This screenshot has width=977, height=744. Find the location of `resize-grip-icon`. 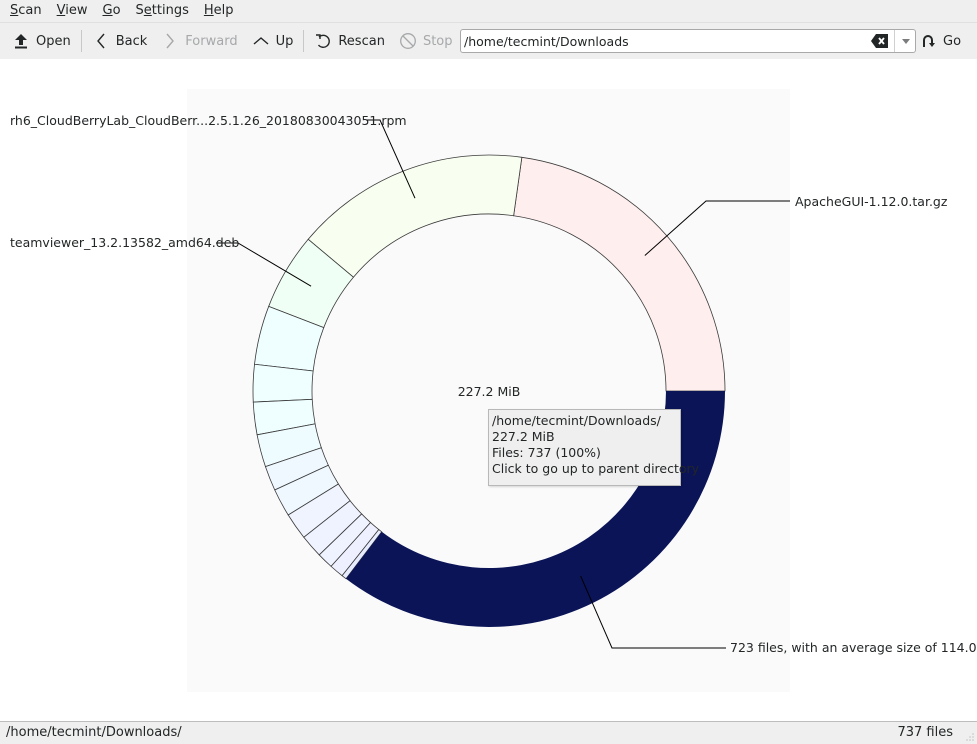

resize-grip-icon is located at coordinates (969, 736).